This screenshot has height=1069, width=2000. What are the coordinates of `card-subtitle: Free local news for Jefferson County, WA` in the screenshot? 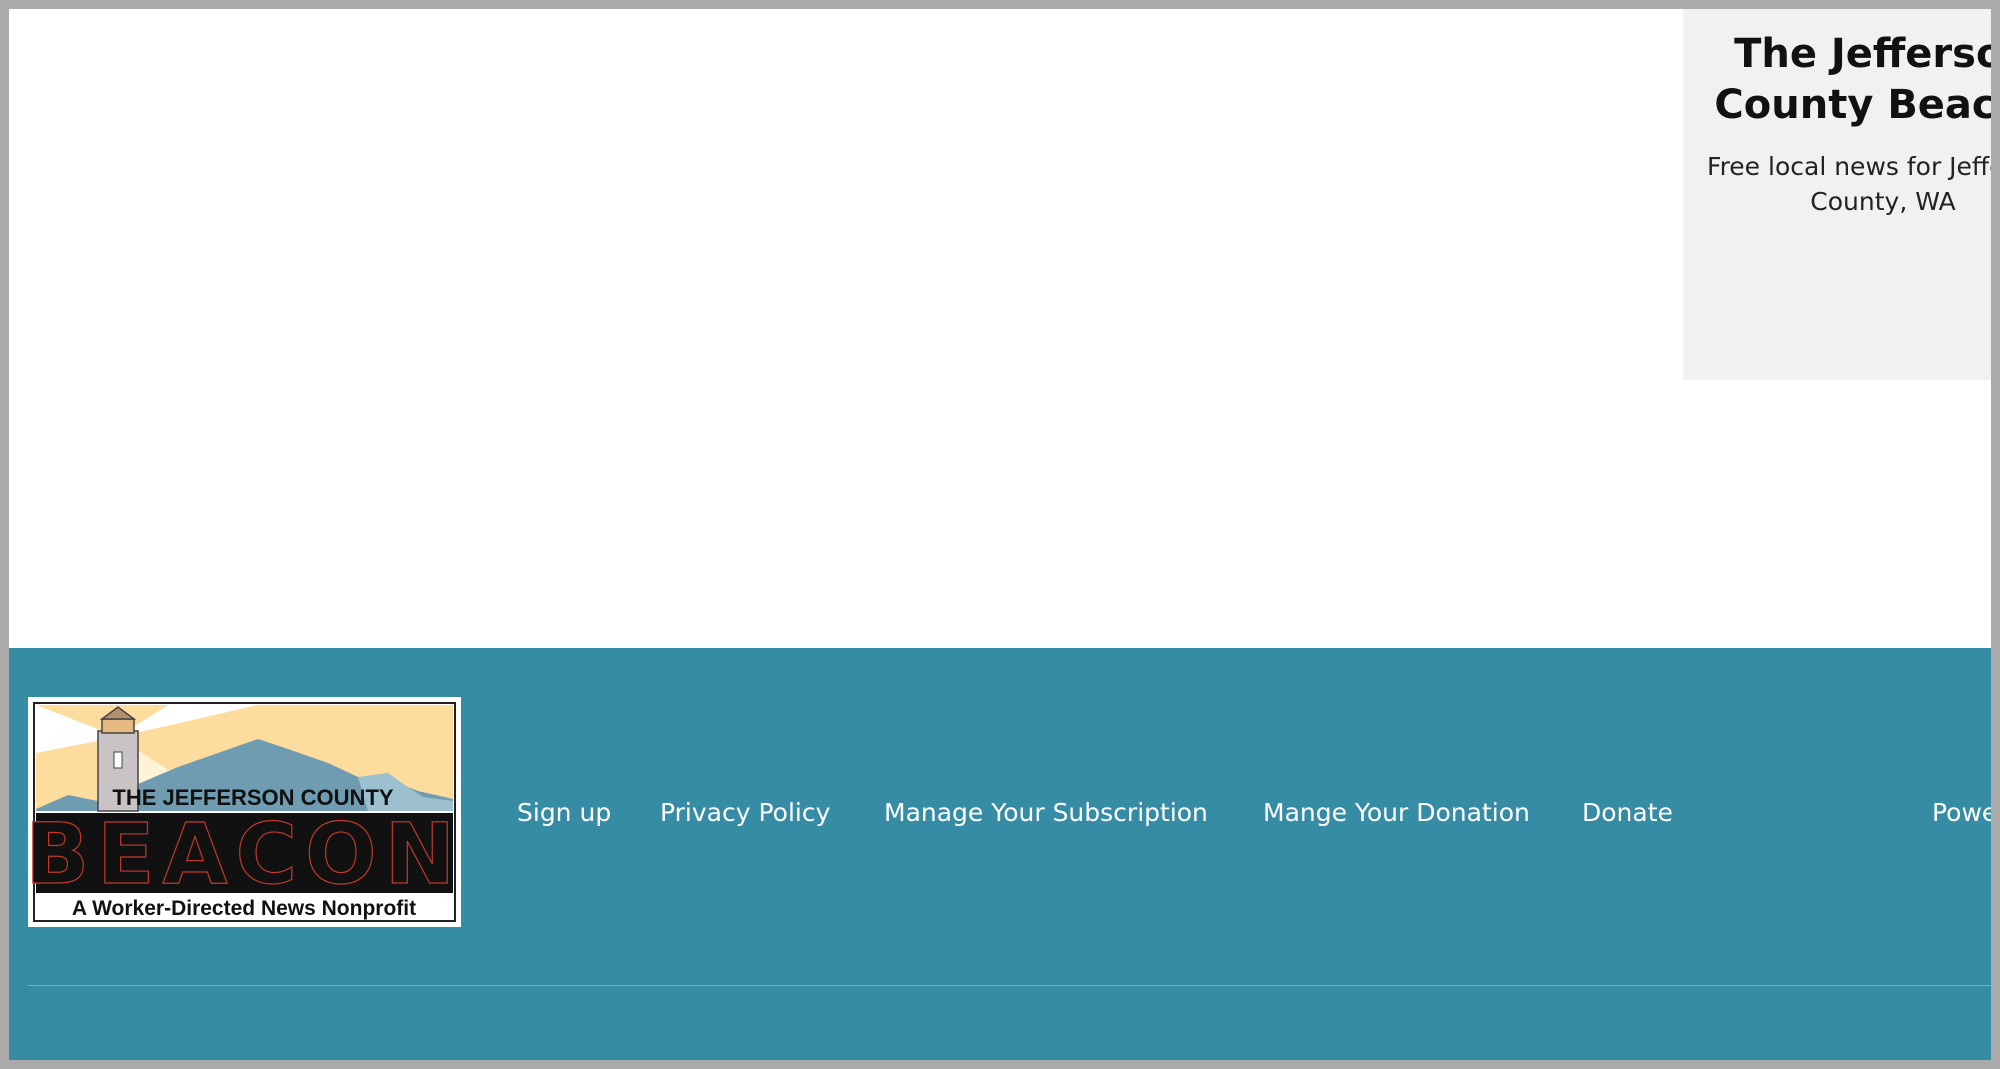 It's located at (1849, 184).